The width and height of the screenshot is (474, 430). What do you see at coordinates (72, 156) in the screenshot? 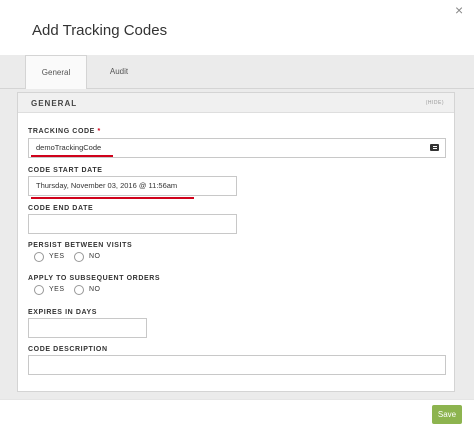
I see `tracking-code-annotation-underline` at bounding box center [72, 156].